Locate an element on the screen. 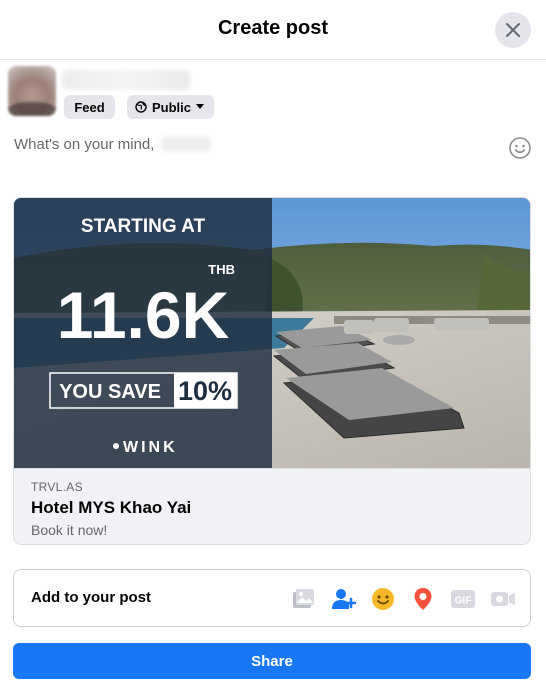 This screenshot has width=546, height=695. ad-discount: 10% is located at coordinates (205, 391).